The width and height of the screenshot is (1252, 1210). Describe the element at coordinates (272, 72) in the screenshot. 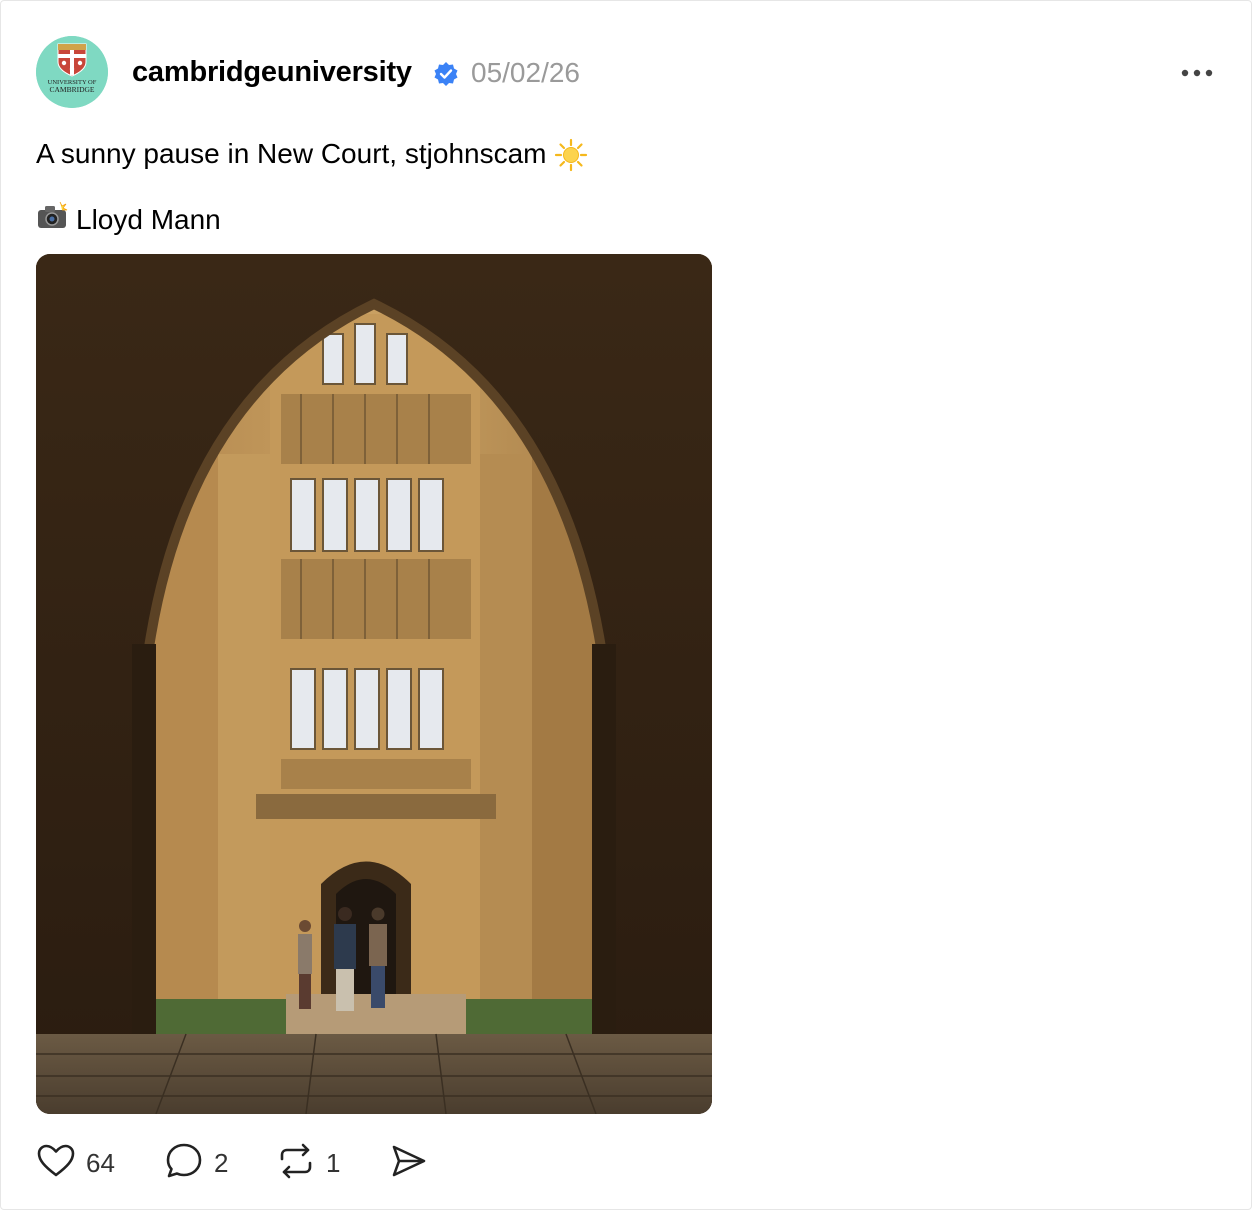

I see `username: cambridgeuniversity` at that location.